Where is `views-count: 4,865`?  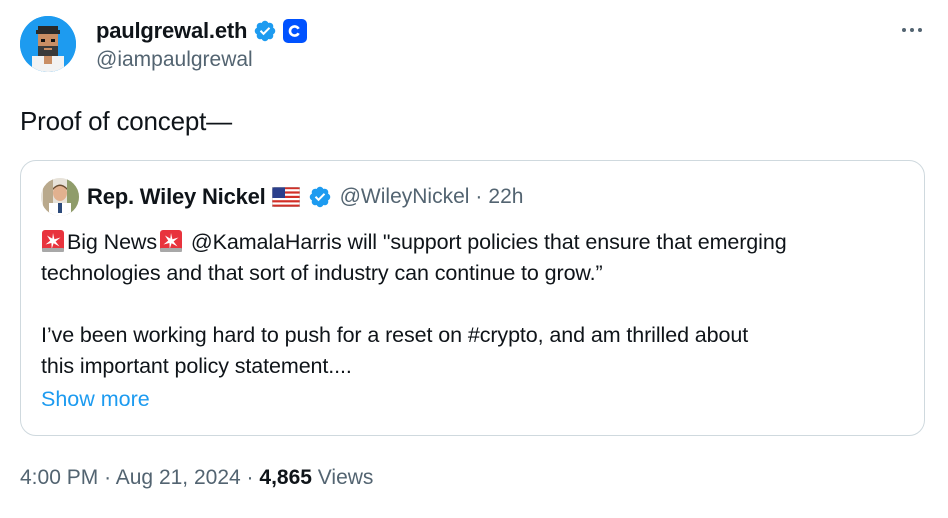
views-count: 4,865 is located at coordinates (285, 477).